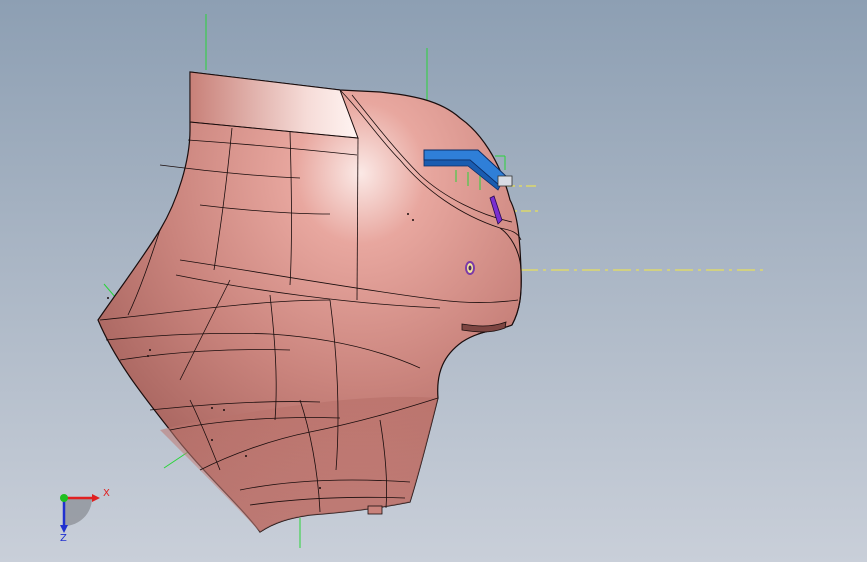 Image resolution: width=867 pixels, height=562 pixels. Describe the element at coordinates (470, 268) in the screenshot. I see `mounting-hole` at that location.